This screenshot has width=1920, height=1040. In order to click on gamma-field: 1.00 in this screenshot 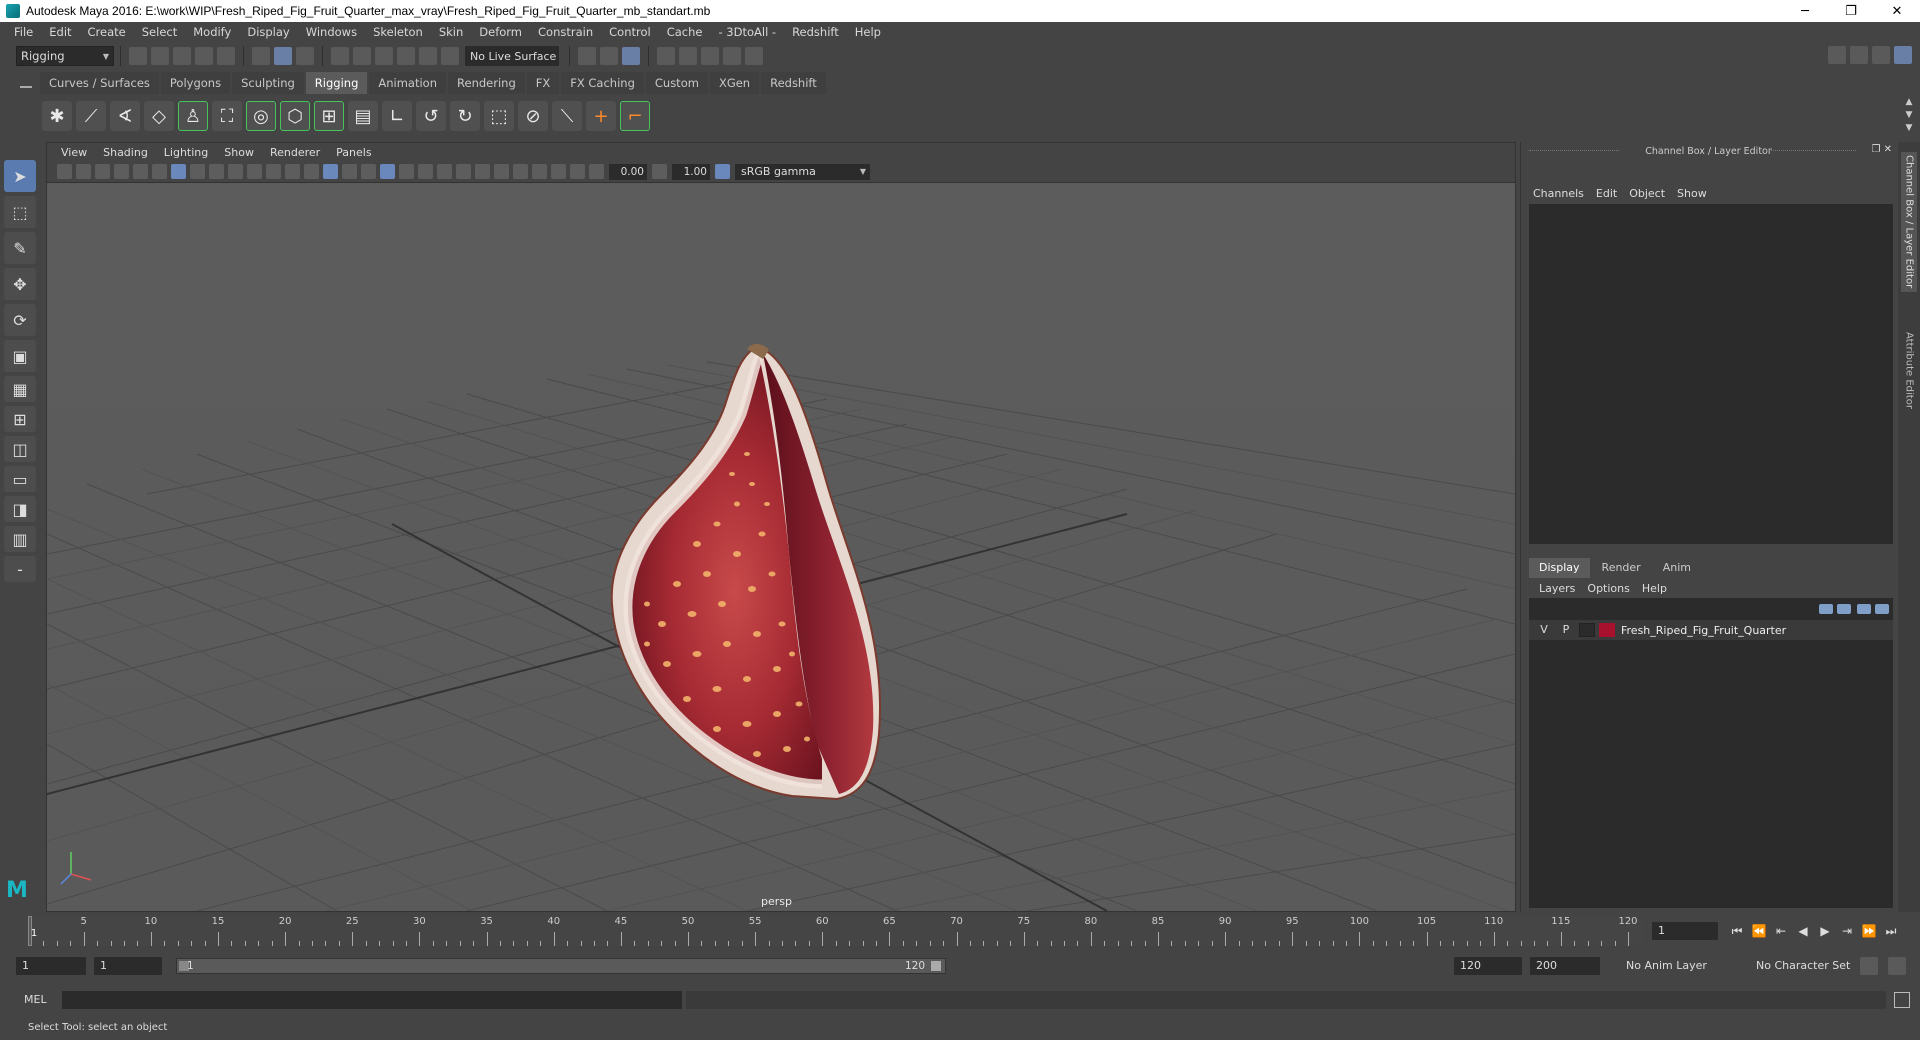, I will do `click(691, 171)`.